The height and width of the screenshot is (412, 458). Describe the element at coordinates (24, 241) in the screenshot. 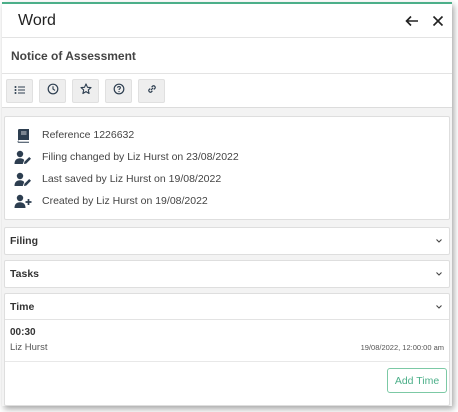

I see `filing-section-label: Filing` at that location.